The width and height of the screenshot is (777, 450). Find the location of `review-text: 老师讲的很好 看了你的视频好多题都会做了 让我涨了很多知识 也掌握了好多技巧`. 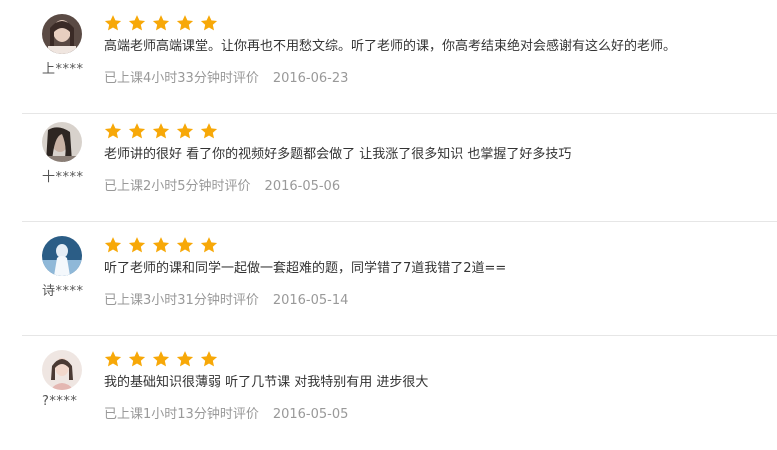

review-text: 老师讲的很好 看了你的视频好多题都会做了 让我涨了很多知识 也掌握了好多技巧 is located at coordinates (338, 154).